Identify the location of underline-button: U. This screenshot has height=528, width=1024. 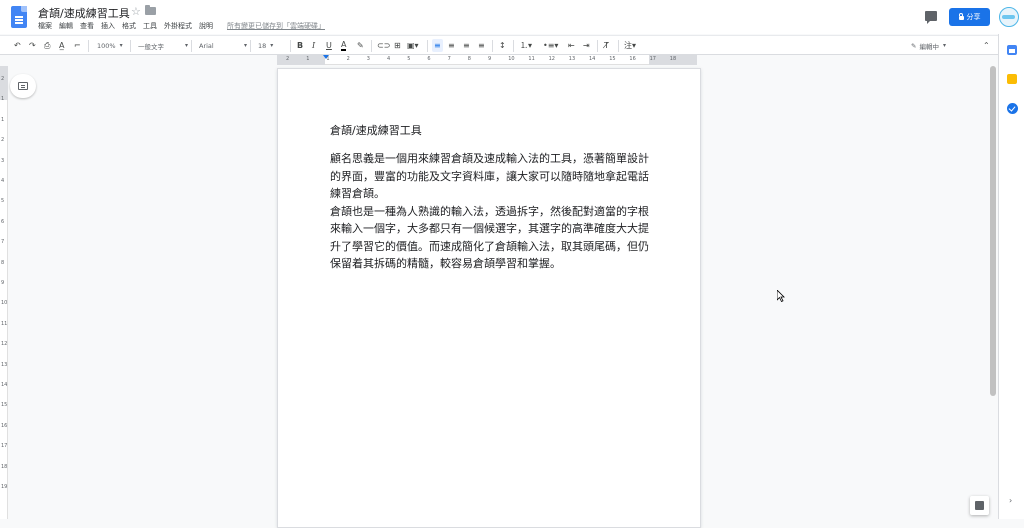
(329, 45).